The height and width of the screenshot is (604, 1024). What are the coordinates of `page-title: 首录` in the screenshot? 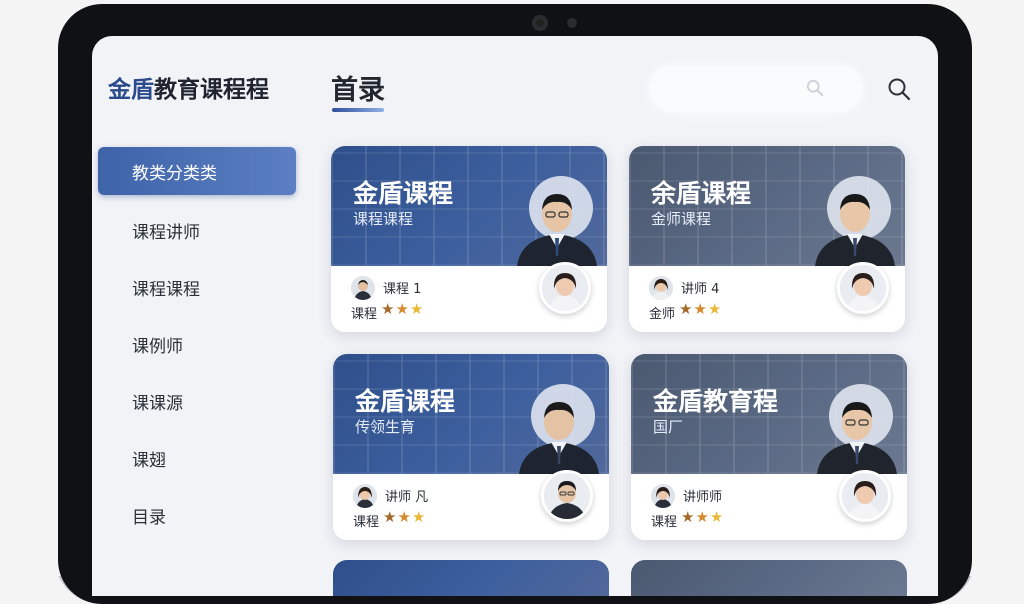 It's located at (358, 90).